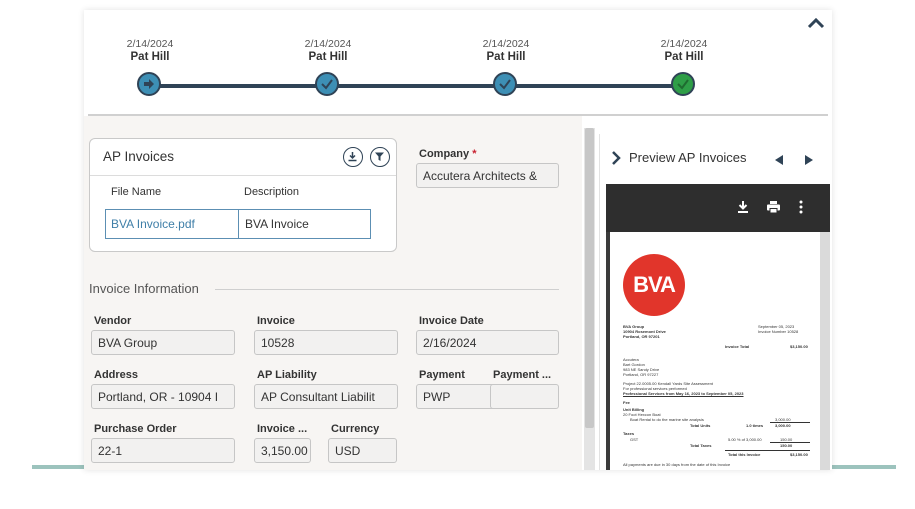  I want to click on previous-arrow-icon, so click(779, 160).